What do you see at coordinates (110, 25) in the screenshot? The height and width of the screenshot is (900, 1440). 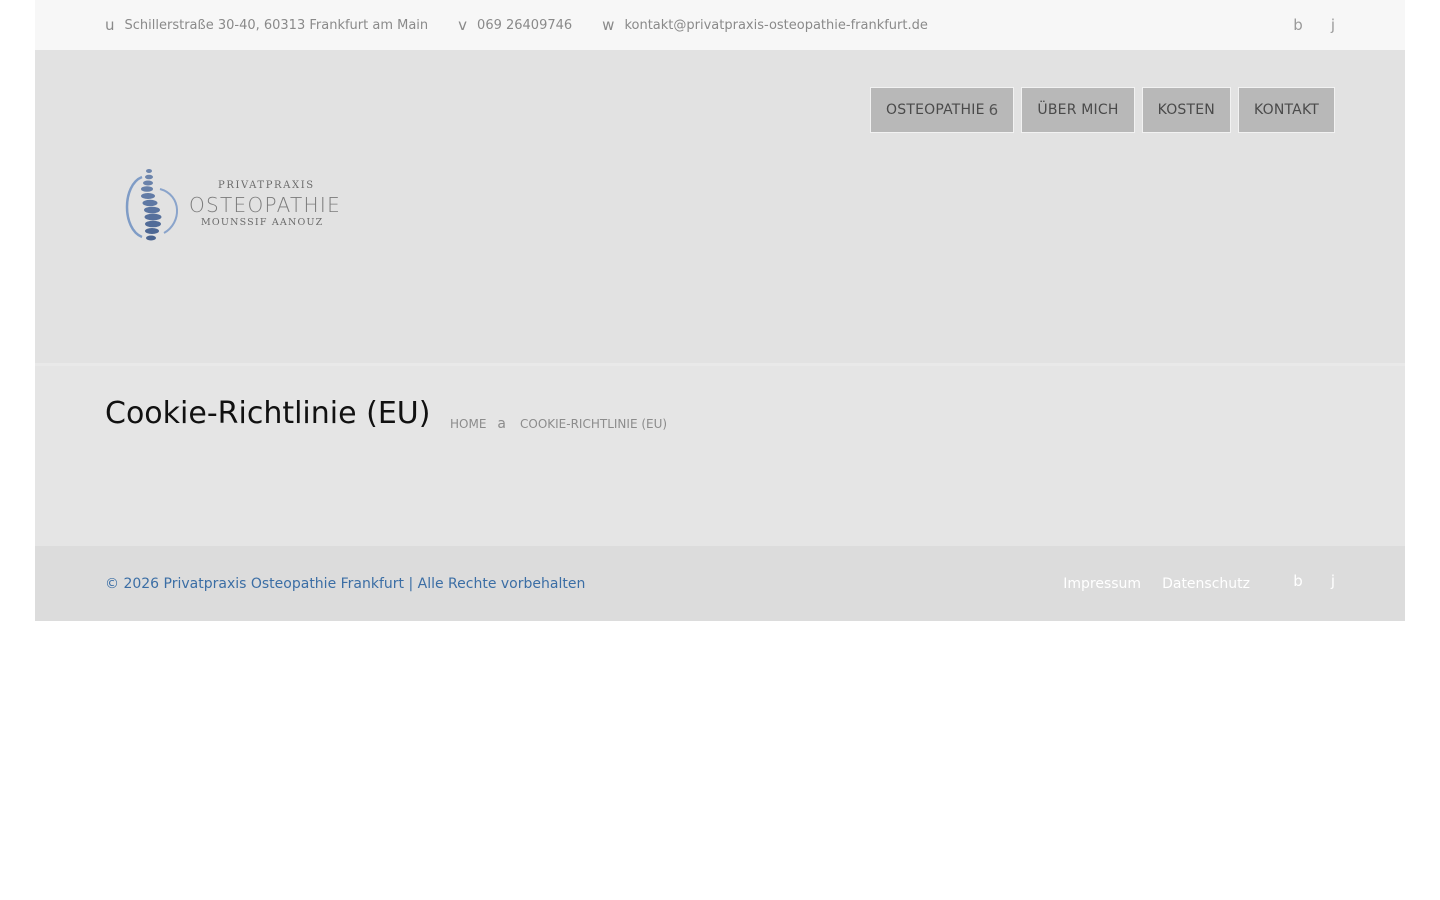 I see `location-icon: u` at bounding box center [110, 25].